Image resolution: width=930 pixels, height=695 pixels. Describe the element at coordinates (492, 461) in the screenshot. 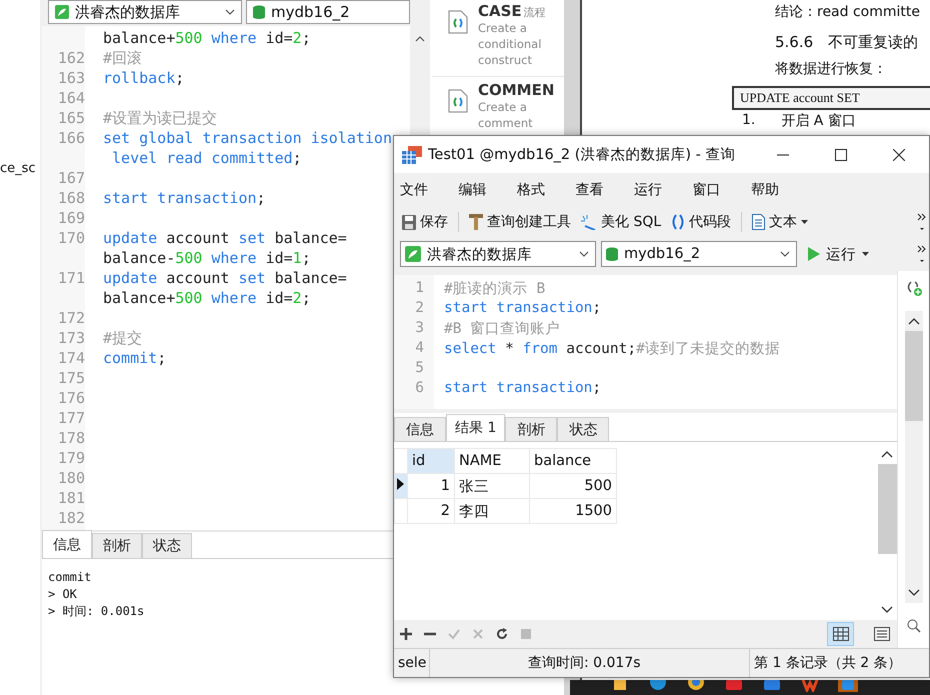

I see `column-header: NAME` at that location.